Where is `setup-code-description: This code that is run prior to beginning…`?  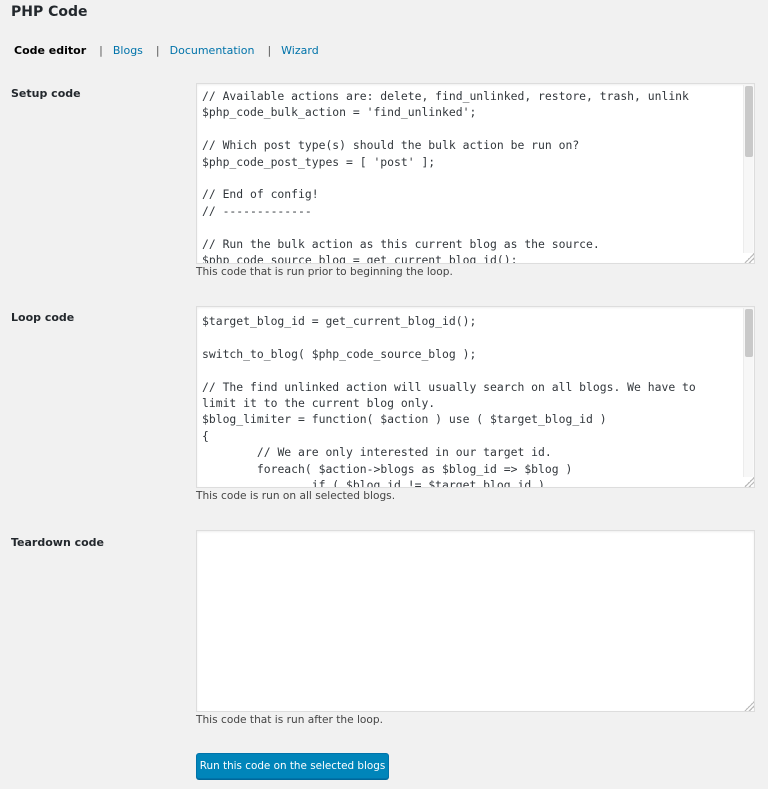 setup-code-description: This code that is run prior to beginning… is located at coordinates (324, 272).